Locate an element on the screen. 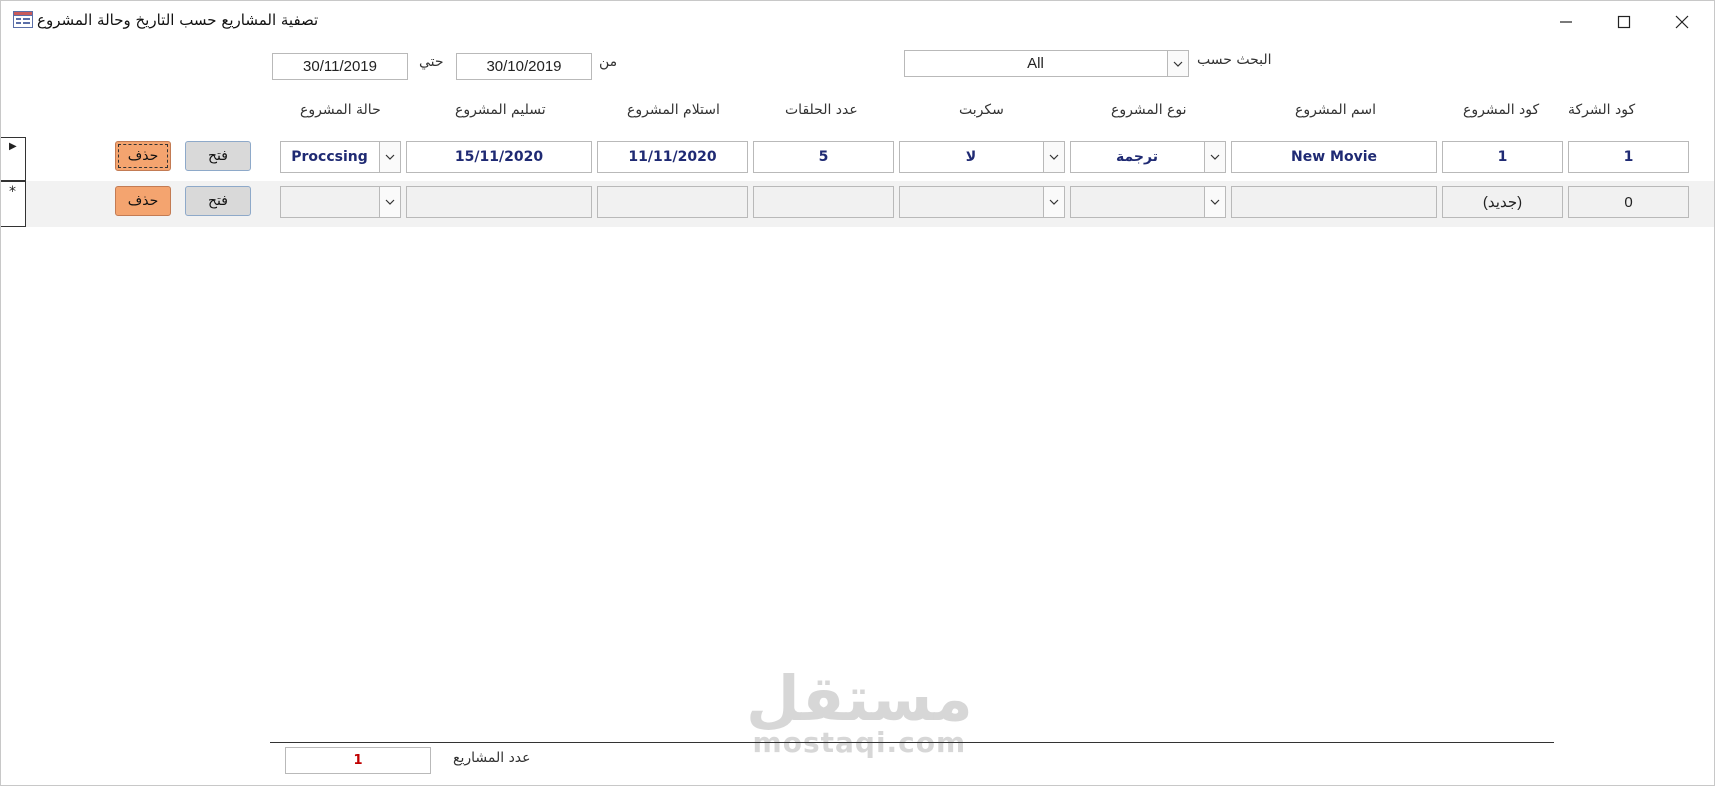  column-header-delivery: تسليم المشروع is located at coordinates (500, 110).